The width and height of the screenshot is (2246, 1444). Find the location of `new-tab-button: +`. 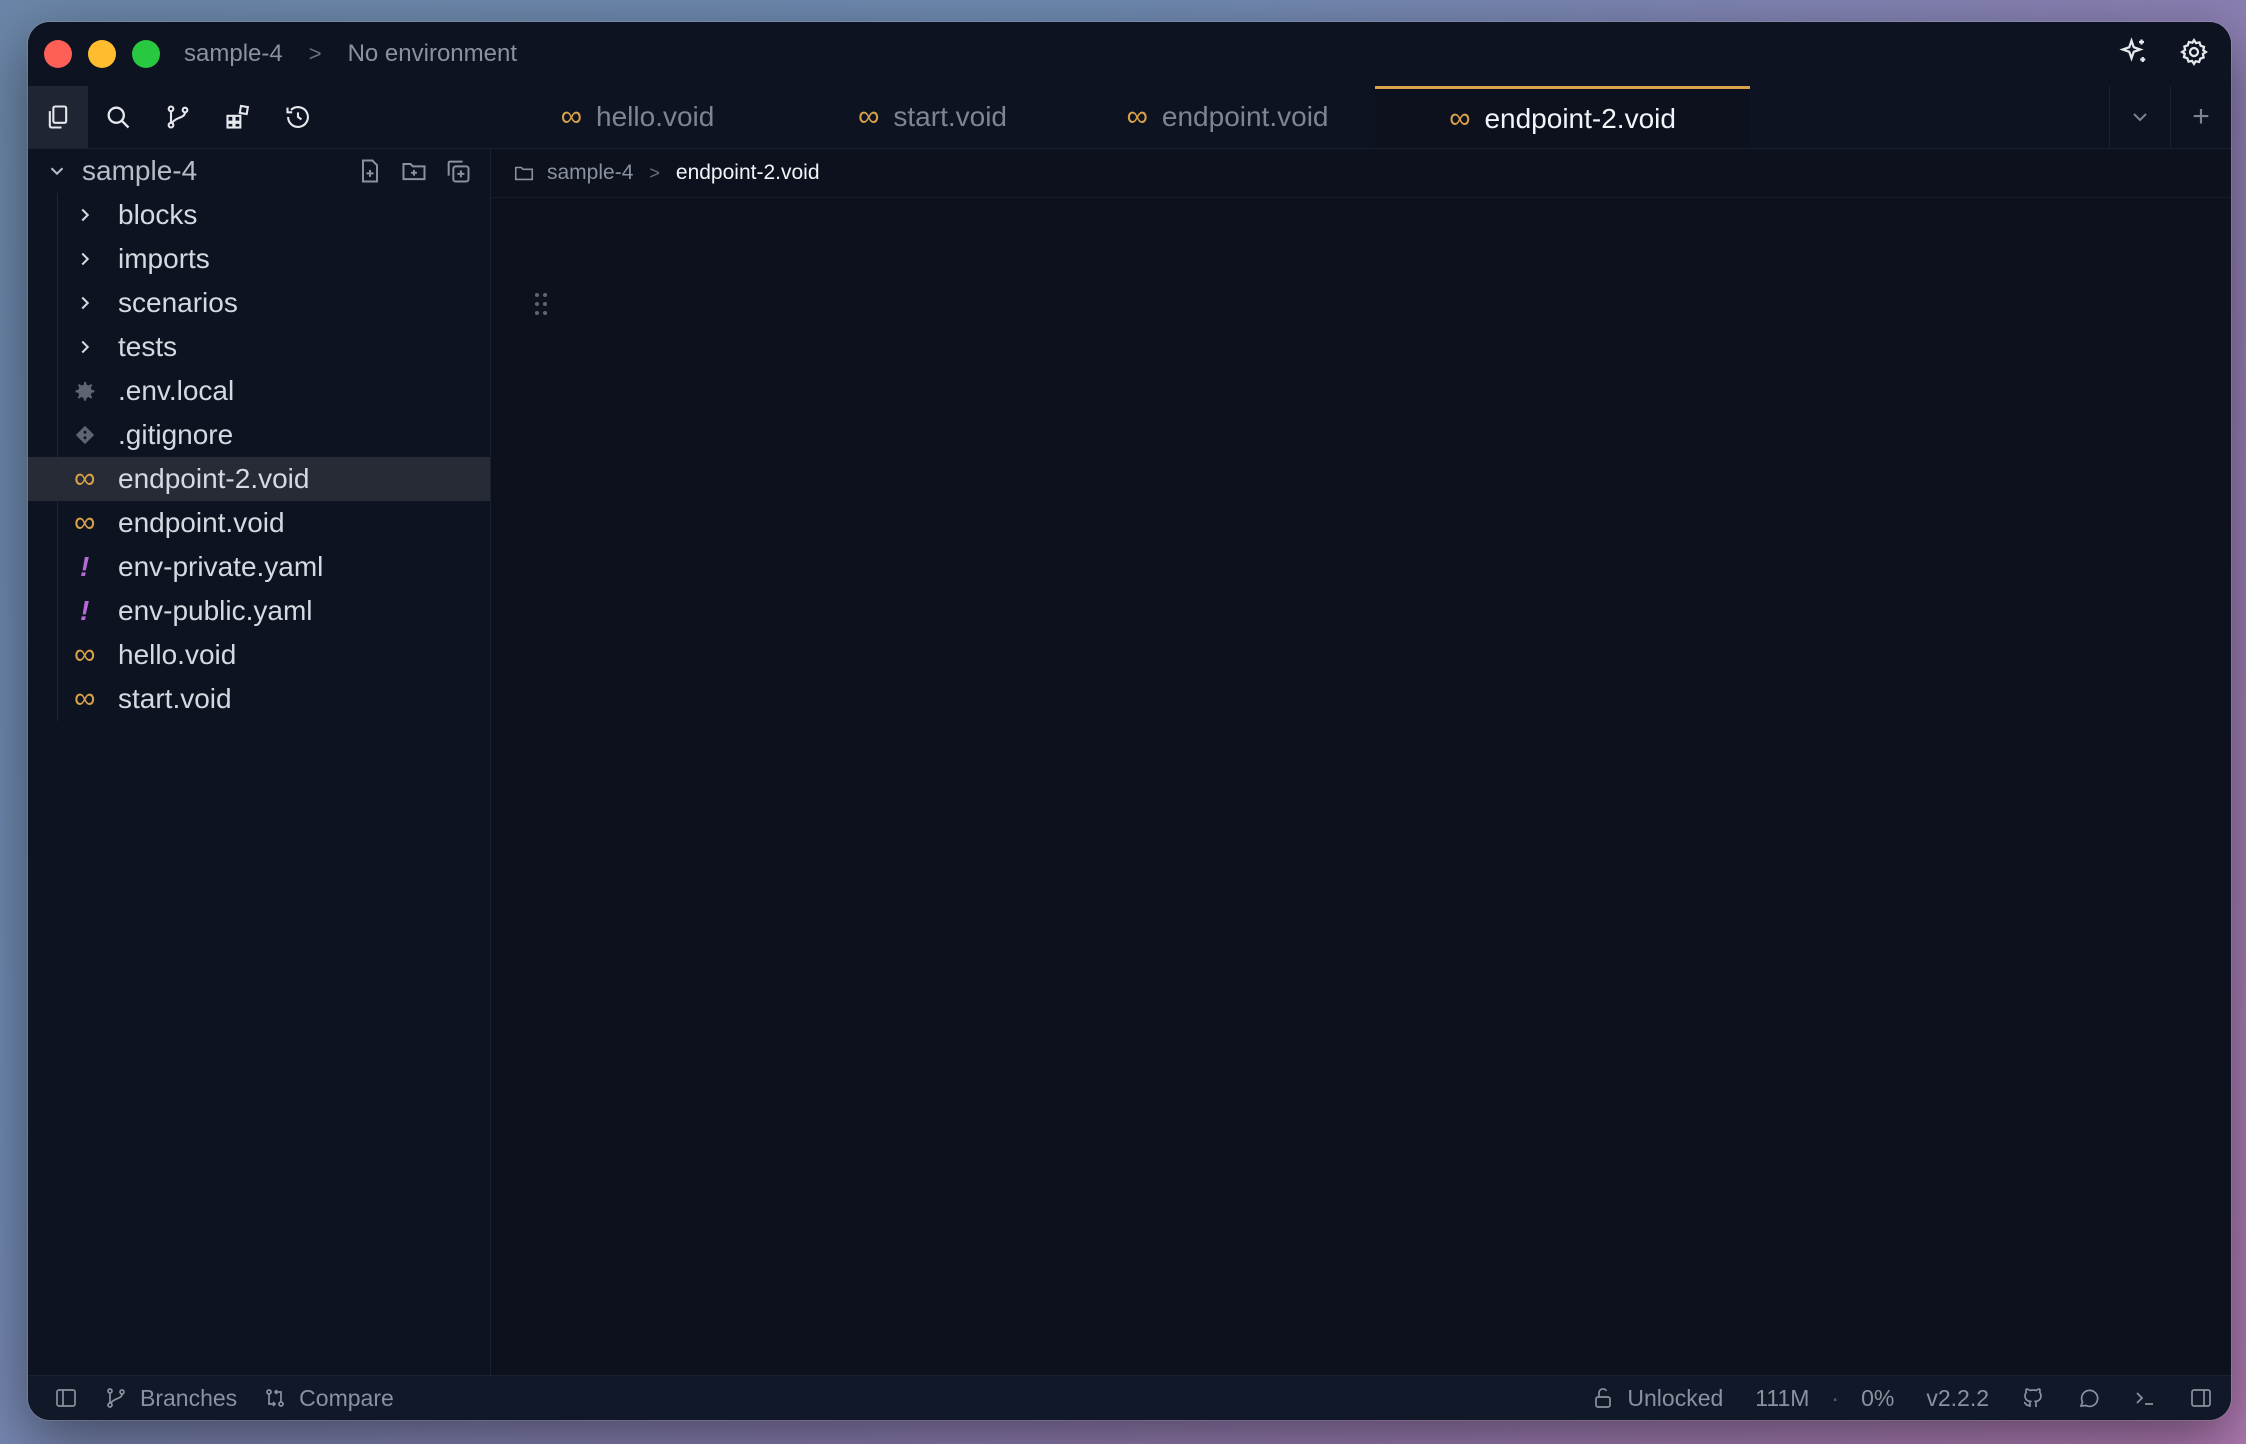

new-tab-button: + is located at coordinates (2200, 117).